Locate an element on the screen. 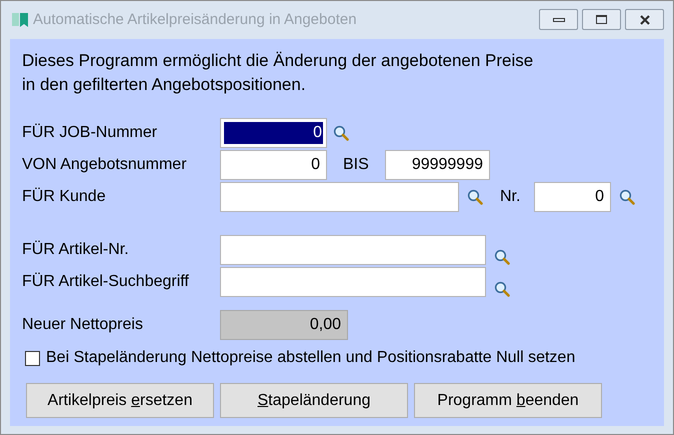  to-label: BIS is located at coordinates (356, 165).